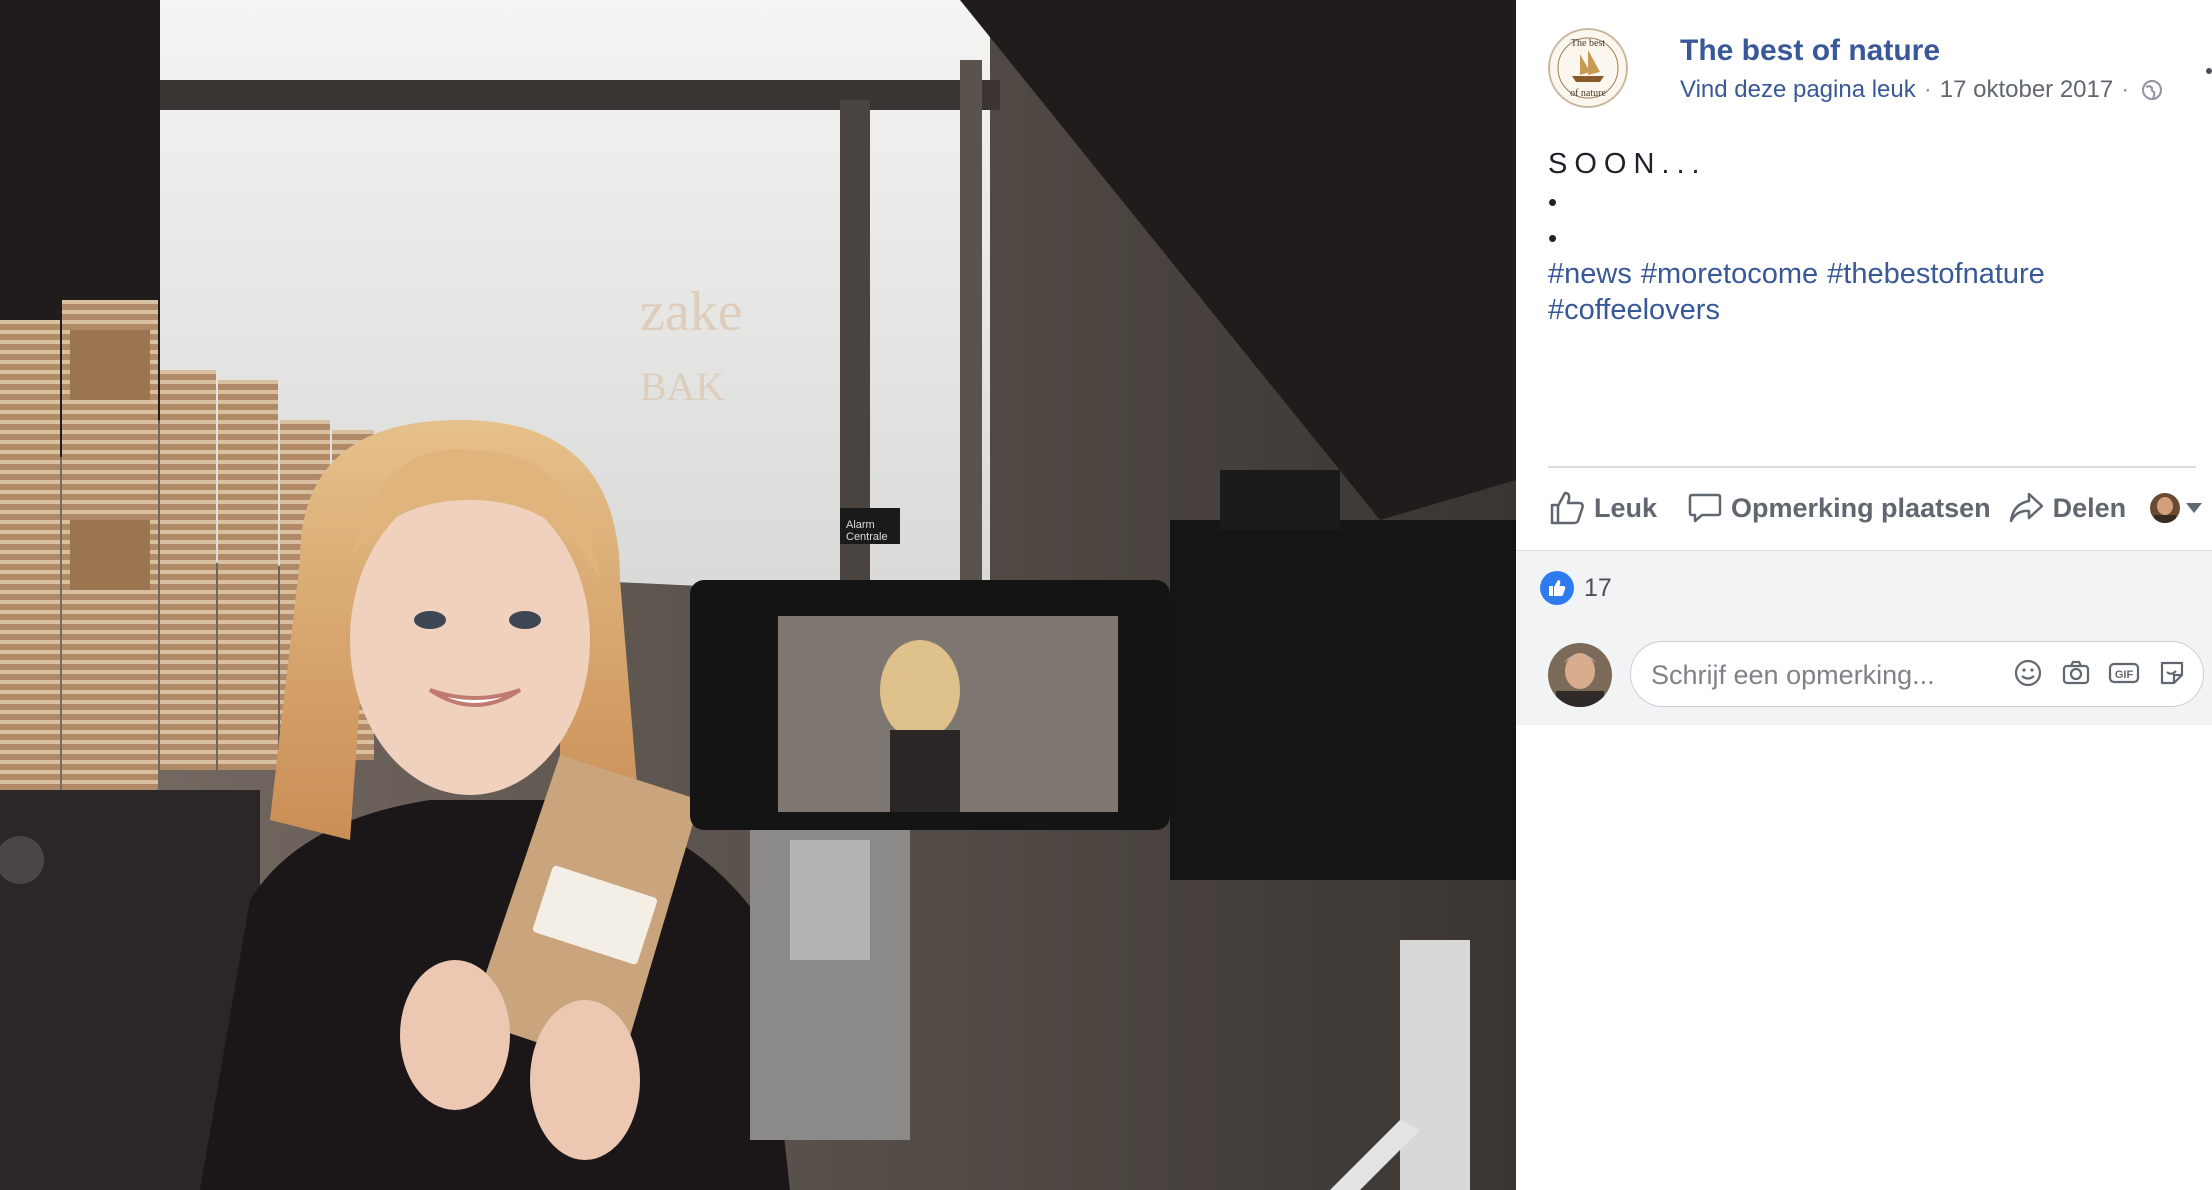 The image size is (2212, 1190). What do you see at coordinates (1872, 467) in the screenshot?
I see `divider` at bounding box center [1872, 467].